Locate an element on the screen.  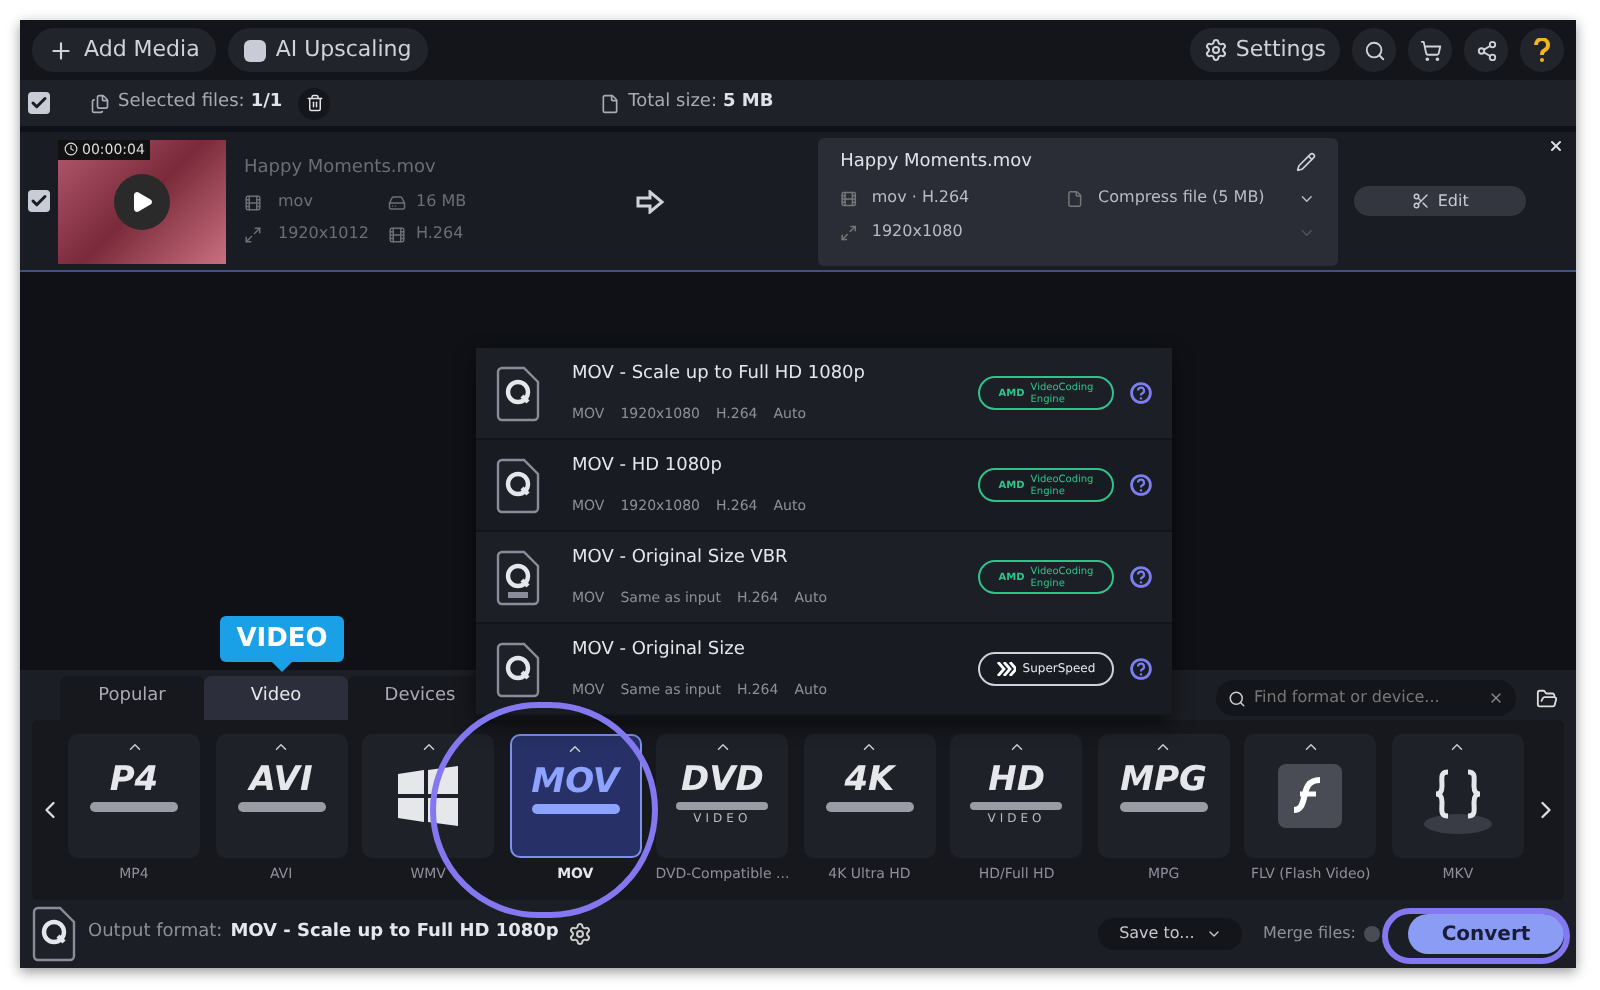
flash-logo-icon is located at coordinates (1310, 796).